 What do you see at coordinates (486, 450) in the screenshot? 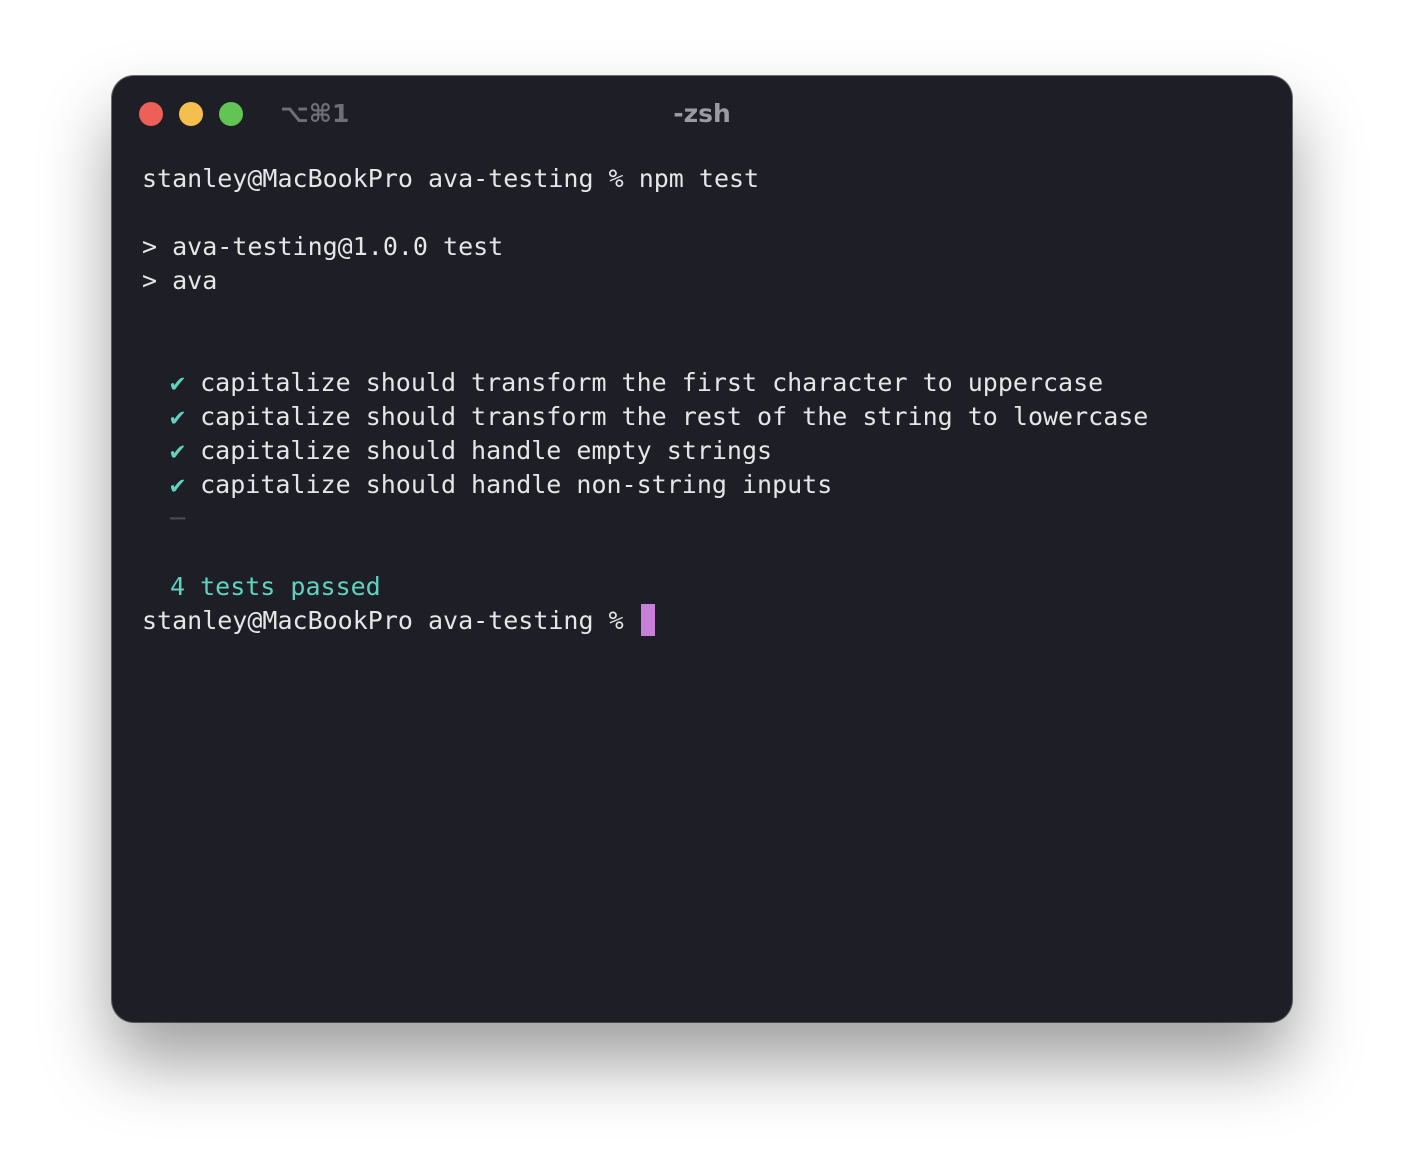
I see `test-name: capitalize should handle empty strings` at bounding box center [486, 450].